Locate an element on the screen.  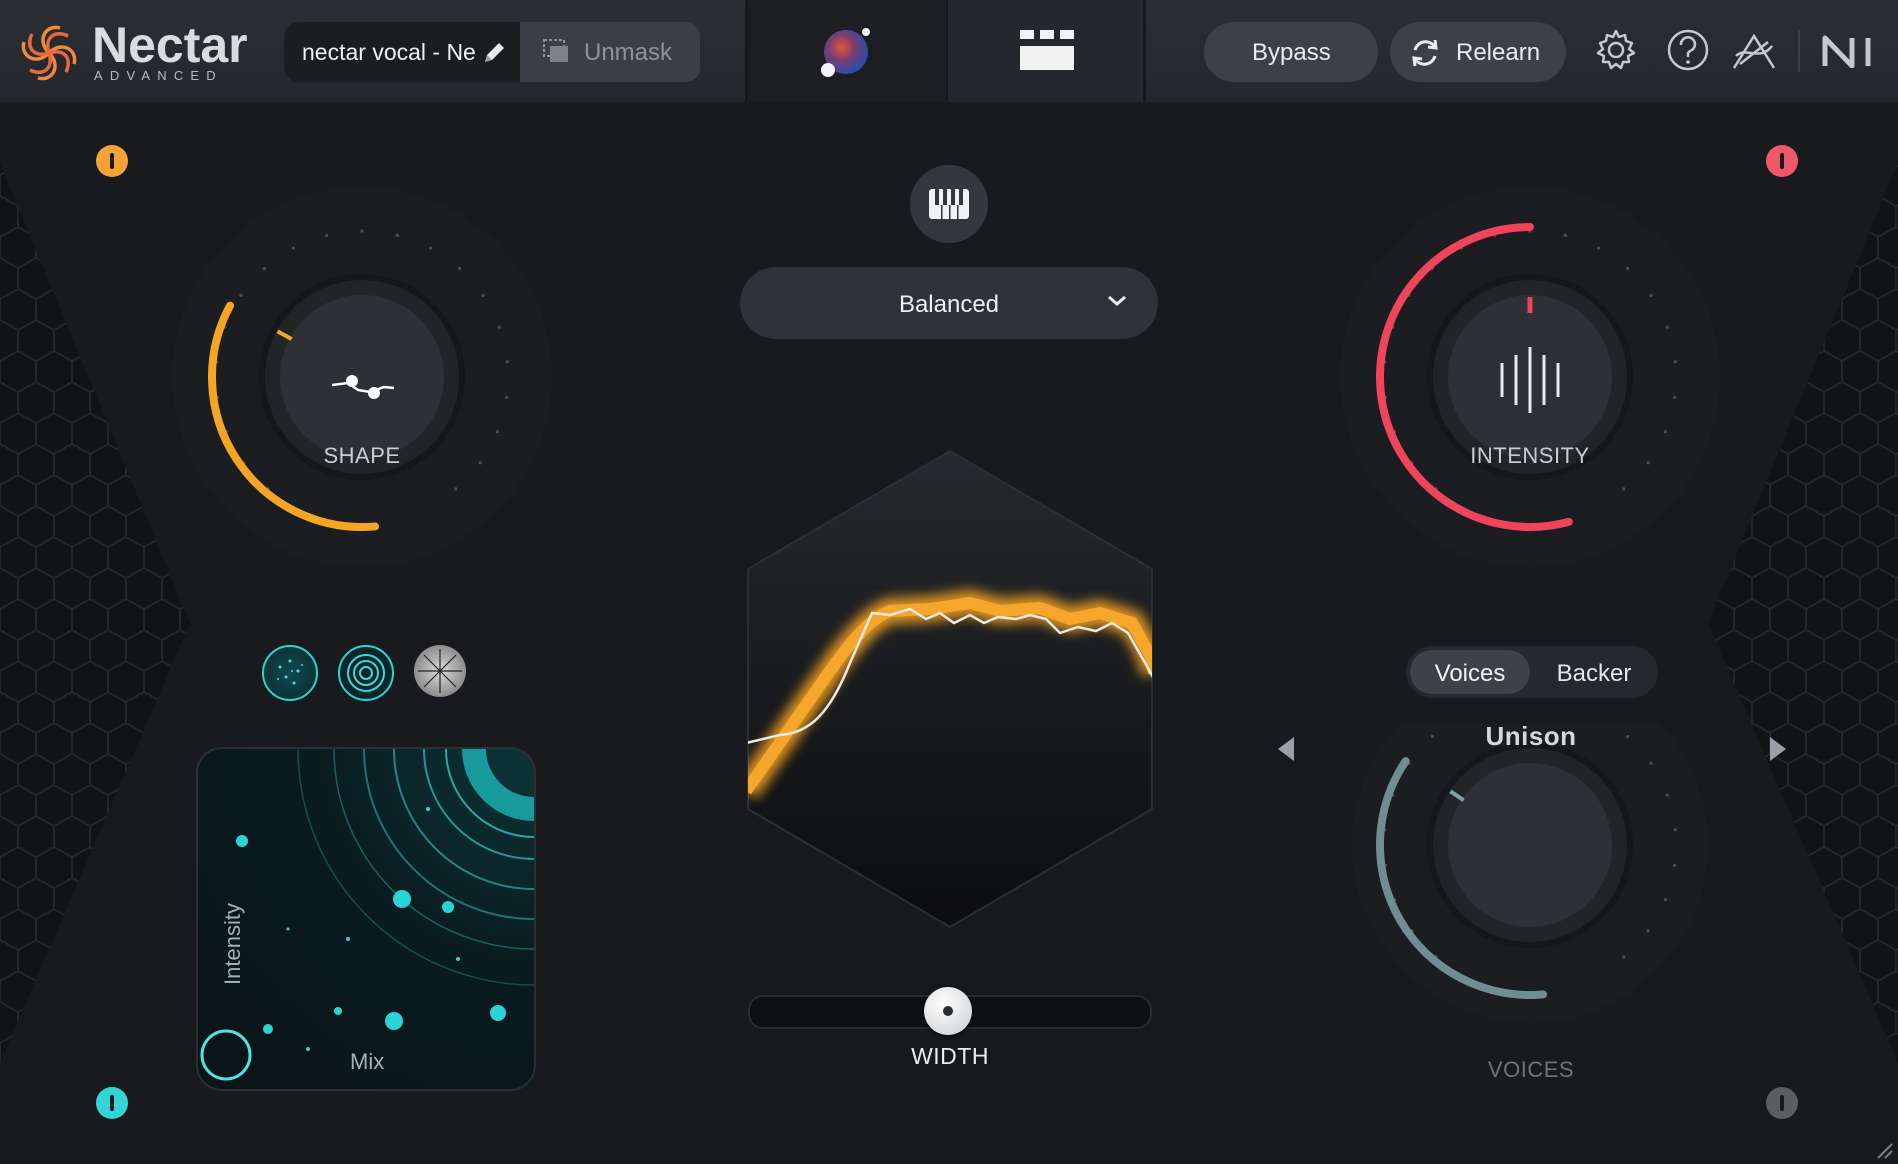
intensity-knob is located at coordinates (1530, 377).